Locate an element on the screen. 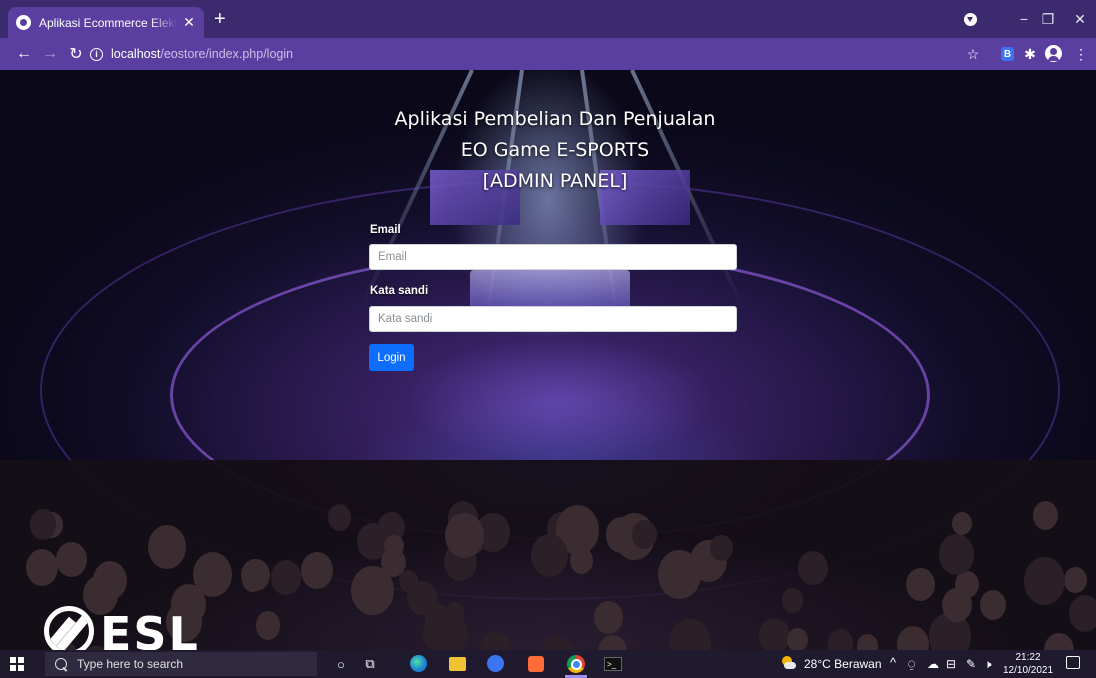 Image resolution: width=1096 pixels, height=678 pixels. browser-tab: Aplikasi Ecommerce Elektronik R ✕ is located at coordinates (106, 22).